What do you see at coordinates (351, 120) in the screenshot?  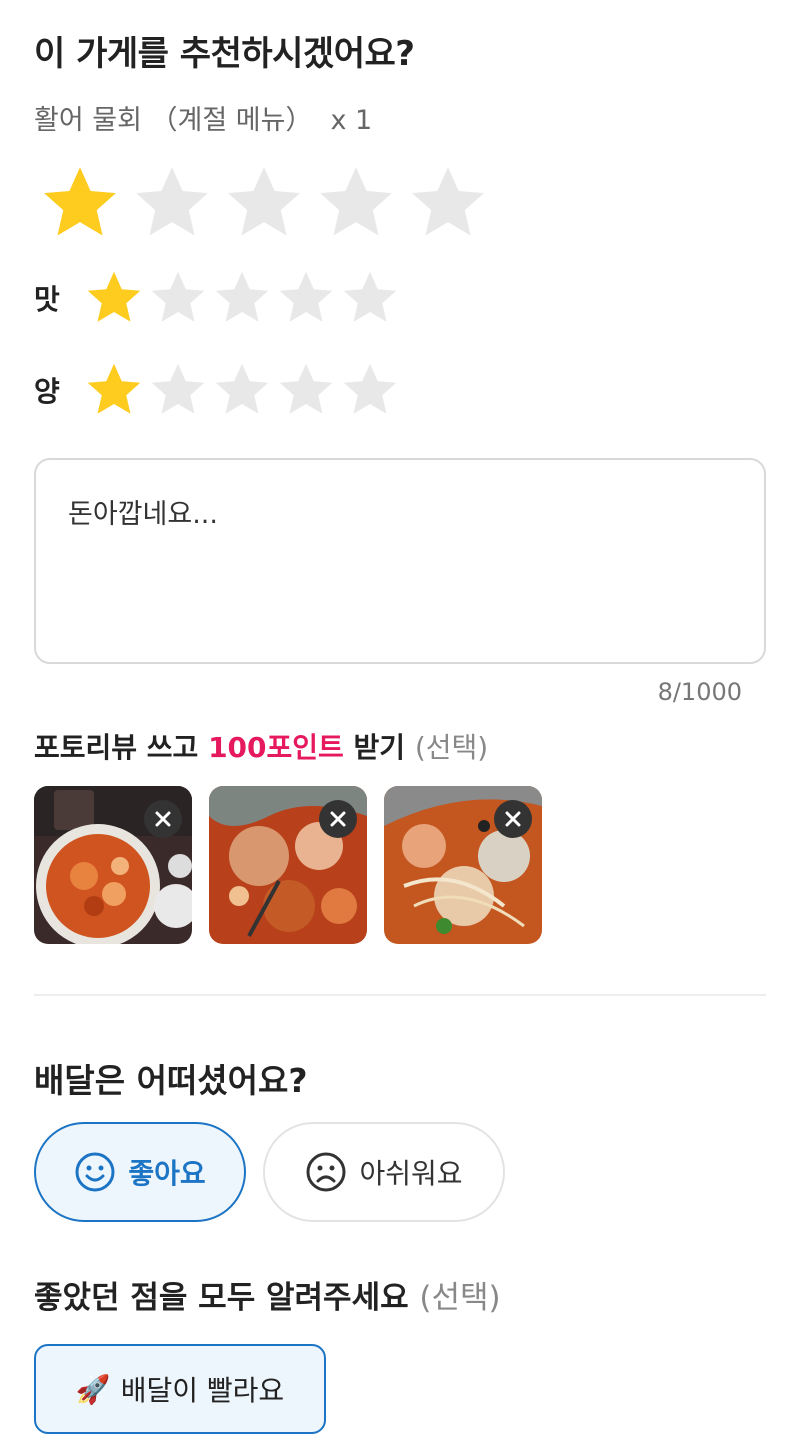 I see `menu-item-quantity: x 1` at bounding box center [351, 120].